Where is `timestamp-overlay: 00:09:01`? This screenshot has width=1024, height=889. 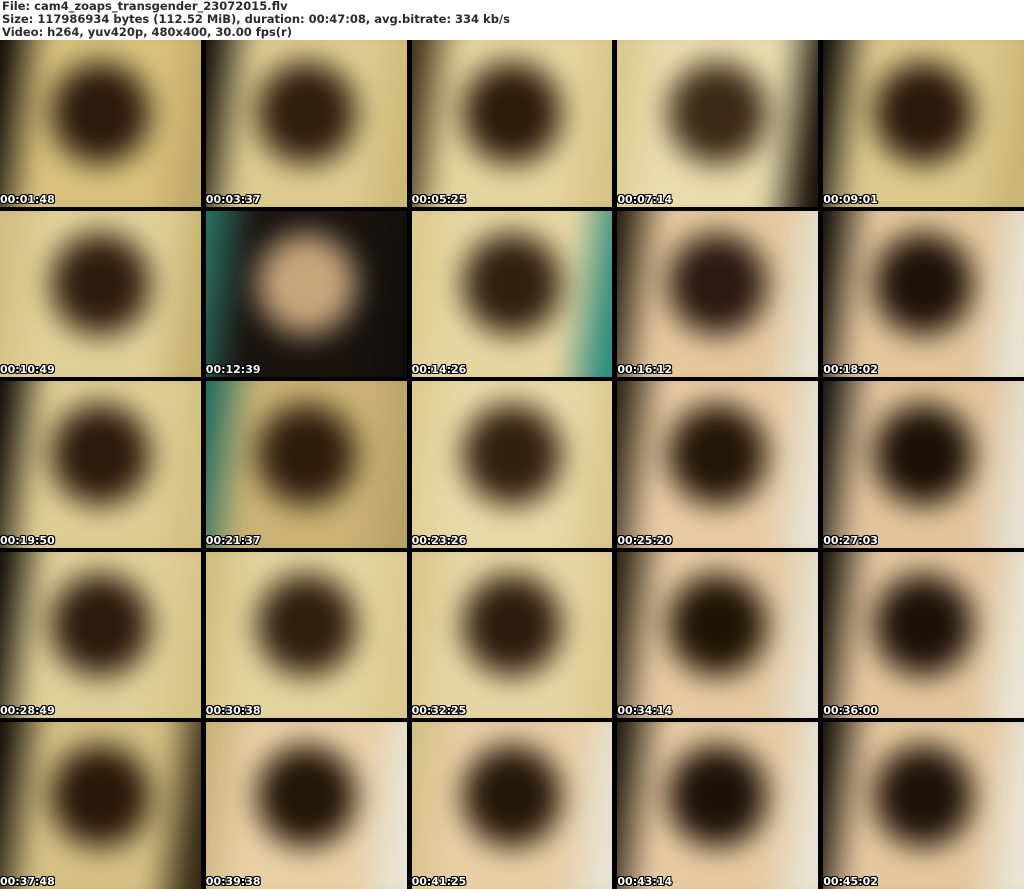 timestamp-overlay: 00:09:01 is located at coordinates (850, 199).